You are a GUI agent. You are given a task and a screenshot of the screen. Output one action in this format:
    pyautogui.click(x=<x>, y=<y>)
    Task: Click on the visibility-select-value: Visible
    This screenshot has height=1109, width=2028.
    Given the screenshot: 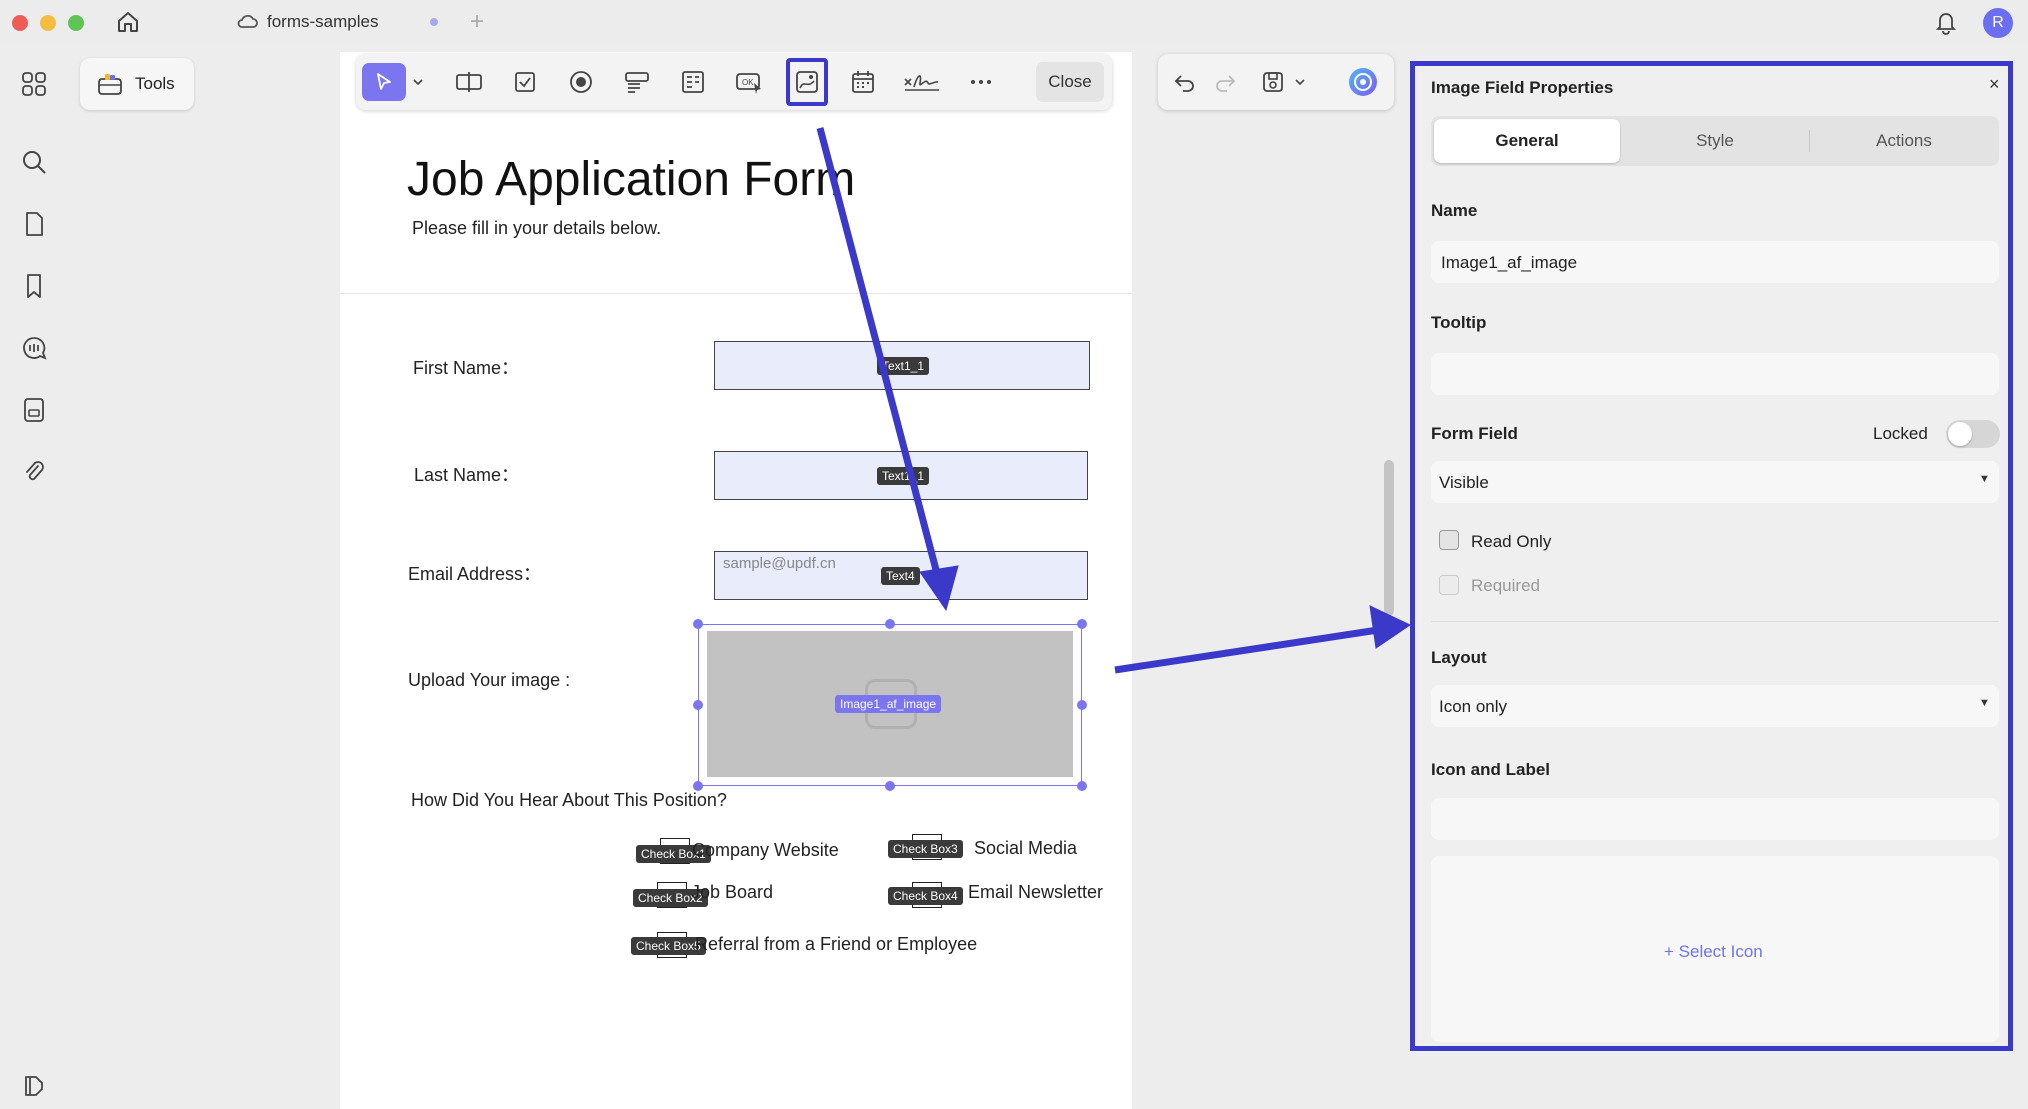 What is the action you would take?
    pyautogui.click(x=1464, y=482)
    